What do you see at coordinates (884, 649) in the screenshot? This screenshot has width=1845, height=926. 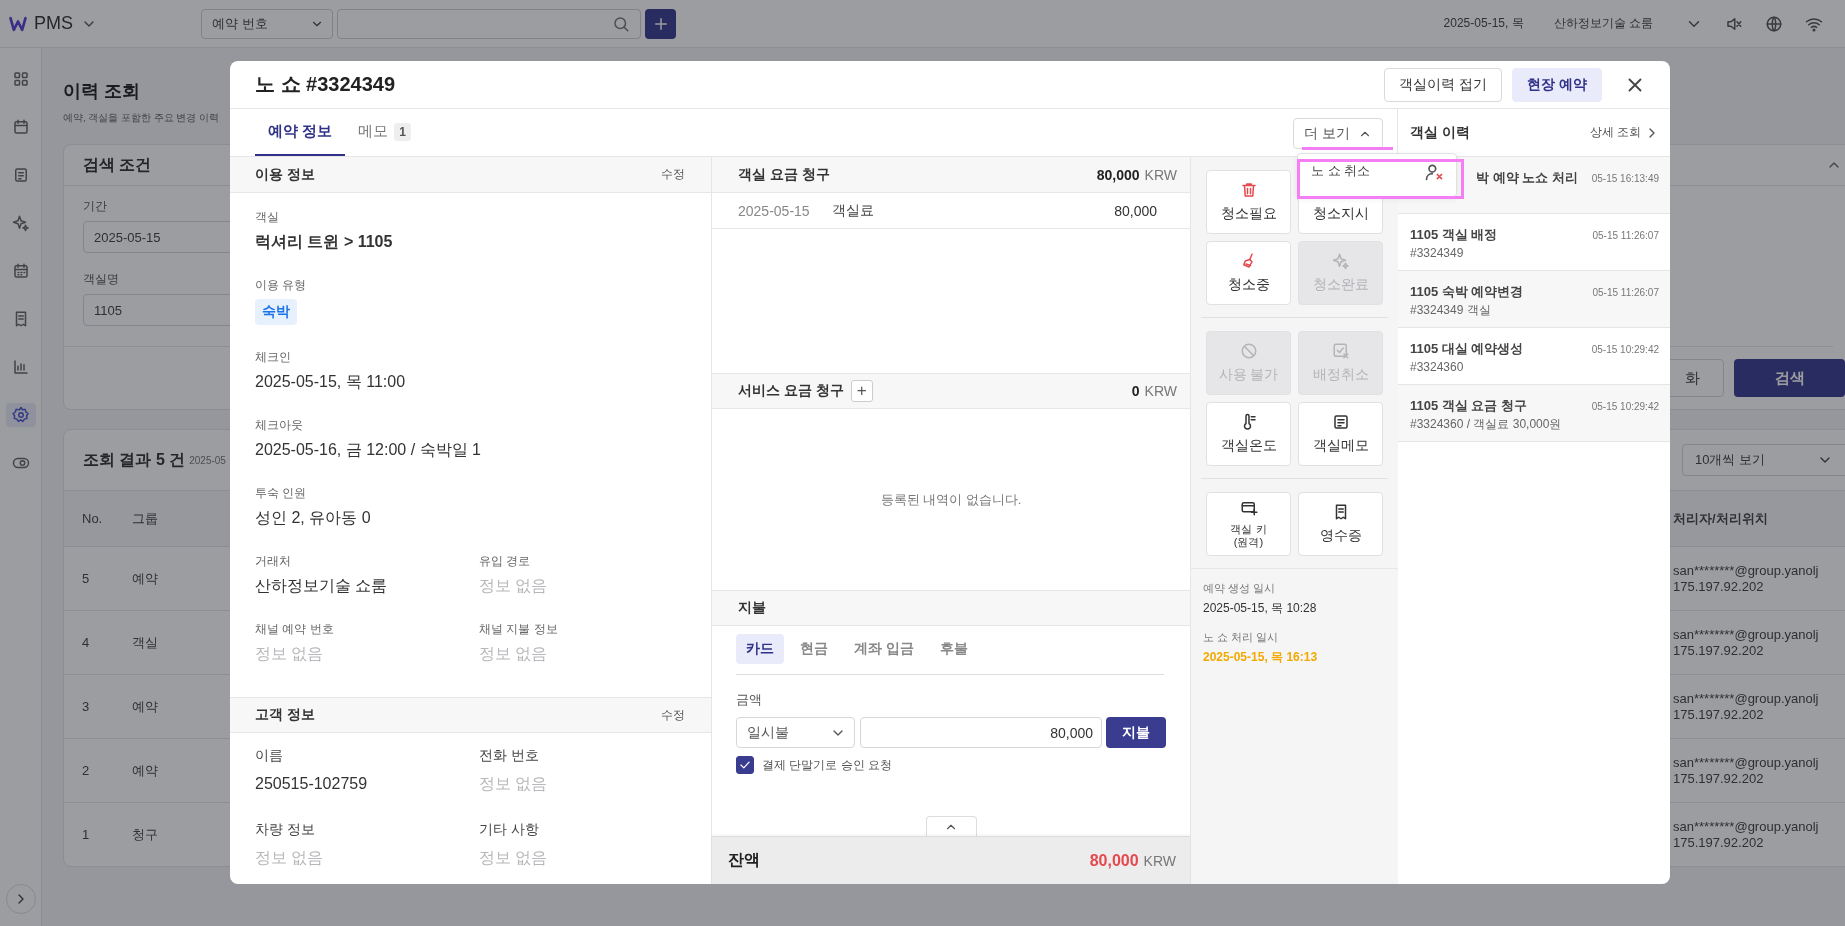 I see `payment-tab: 계좌 입금` at bounding box center [884, 649].